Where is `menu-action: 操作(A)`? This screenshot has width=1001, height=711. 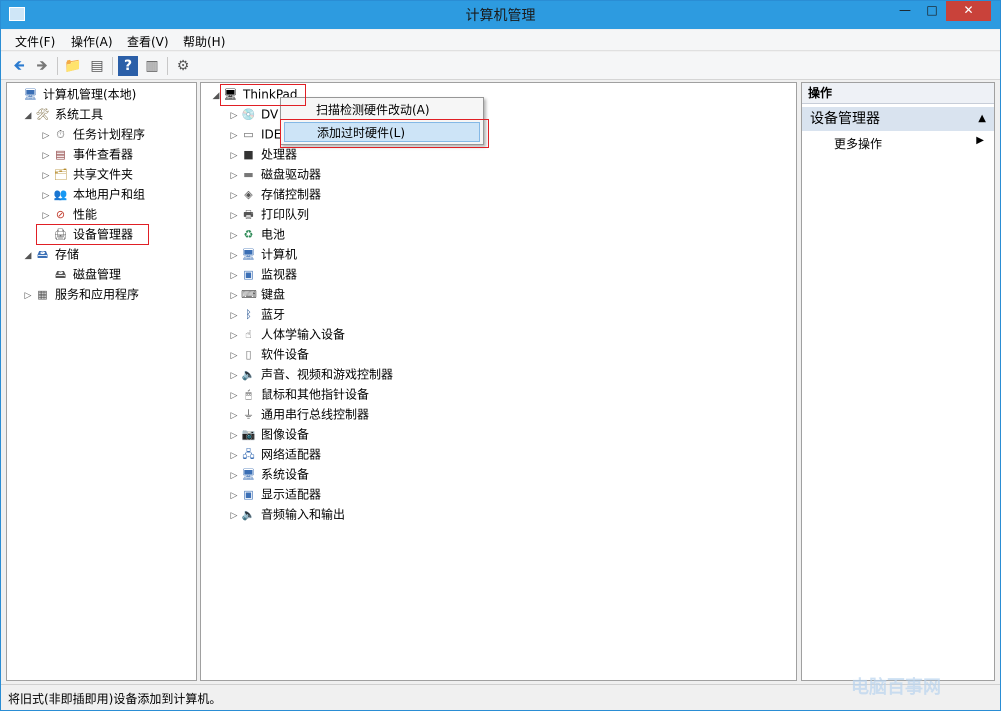 menu-action: 操作(A) is located at coordinates (92, 41).